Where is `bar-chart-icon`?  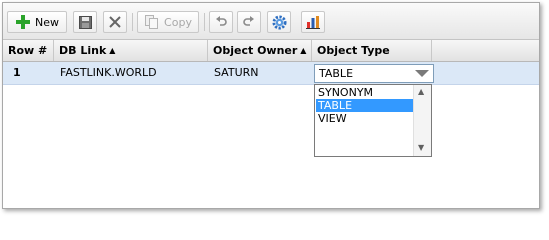 bar-chart-icon is located at coordinates (313, 22).